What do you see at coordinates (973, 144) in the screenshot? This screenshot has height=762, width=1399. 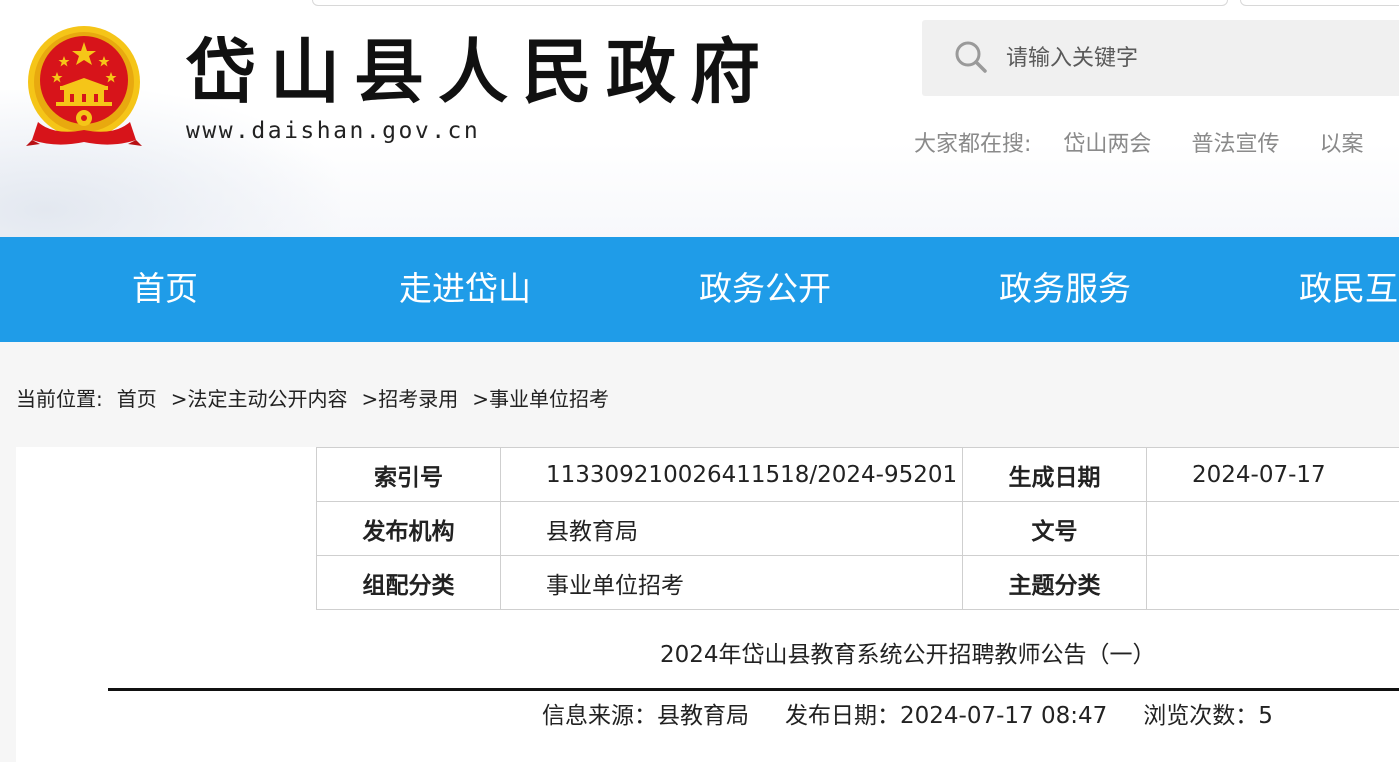 I see `hot-search-label: 大家都在搜:` at bounding box center [973, 144].